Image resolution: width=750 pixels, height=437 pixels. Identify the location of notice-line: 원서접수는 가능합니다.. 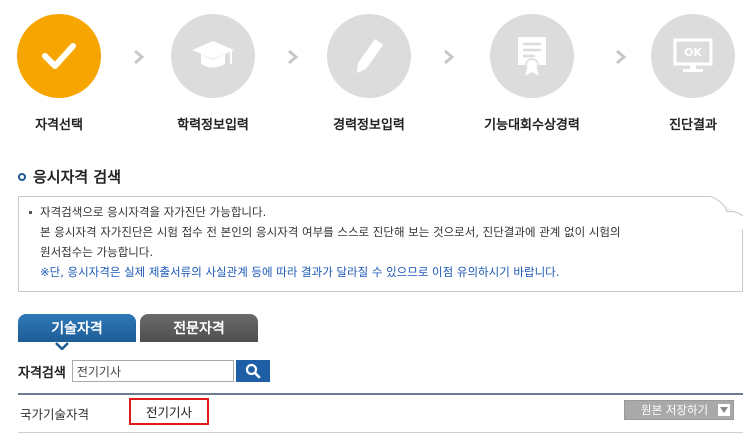
(97, 252).